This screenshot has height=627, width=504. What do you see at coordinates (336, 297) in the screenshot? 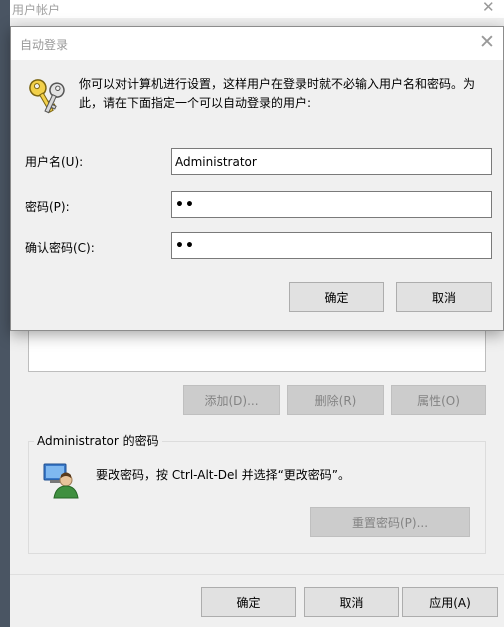
I see `ok-button: 确定` at bounding box center [336, 297].